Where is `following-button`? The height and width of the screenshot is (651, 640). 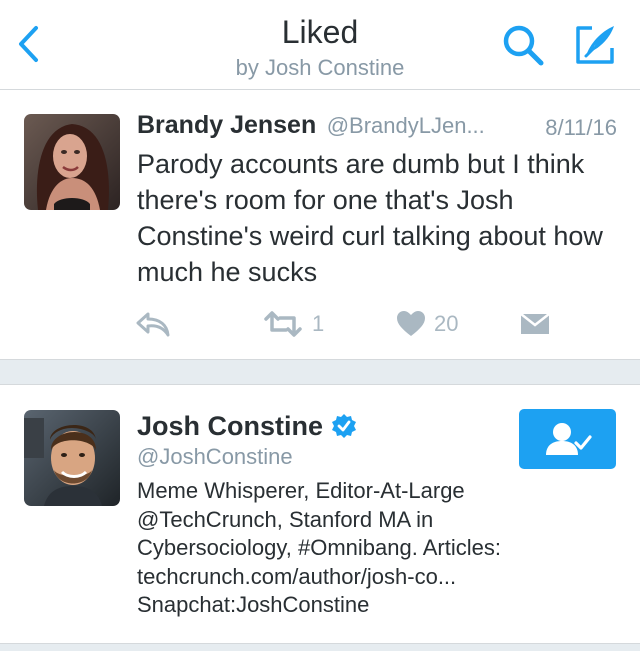 following-button is located at coordinates (567, 439).